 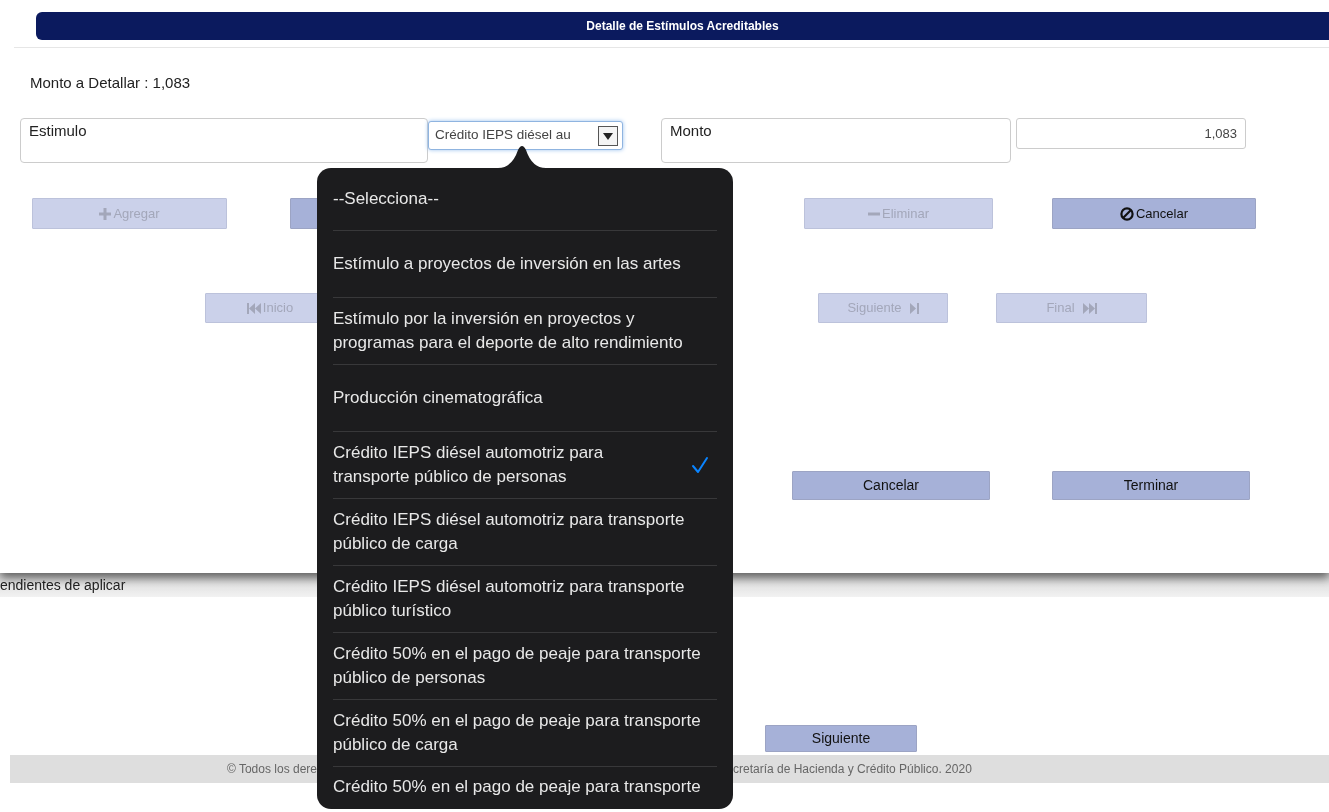 What do you see at coordinates (525, 465) in the screenshot?
I see `dropdown-option: Crédito IEPS diésel automotriz para transporte público de personas` at bounding box center [525, 465].